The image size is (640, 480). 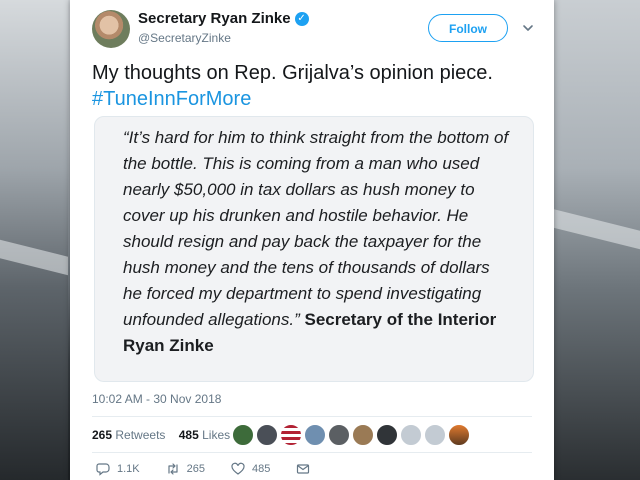 What do you see at coordinates (223, 27) in the screenshot?
I see `author-block: Secretary Ryan Zinke ✓ @SecretaryZinke` at bounding box center [223, 27].